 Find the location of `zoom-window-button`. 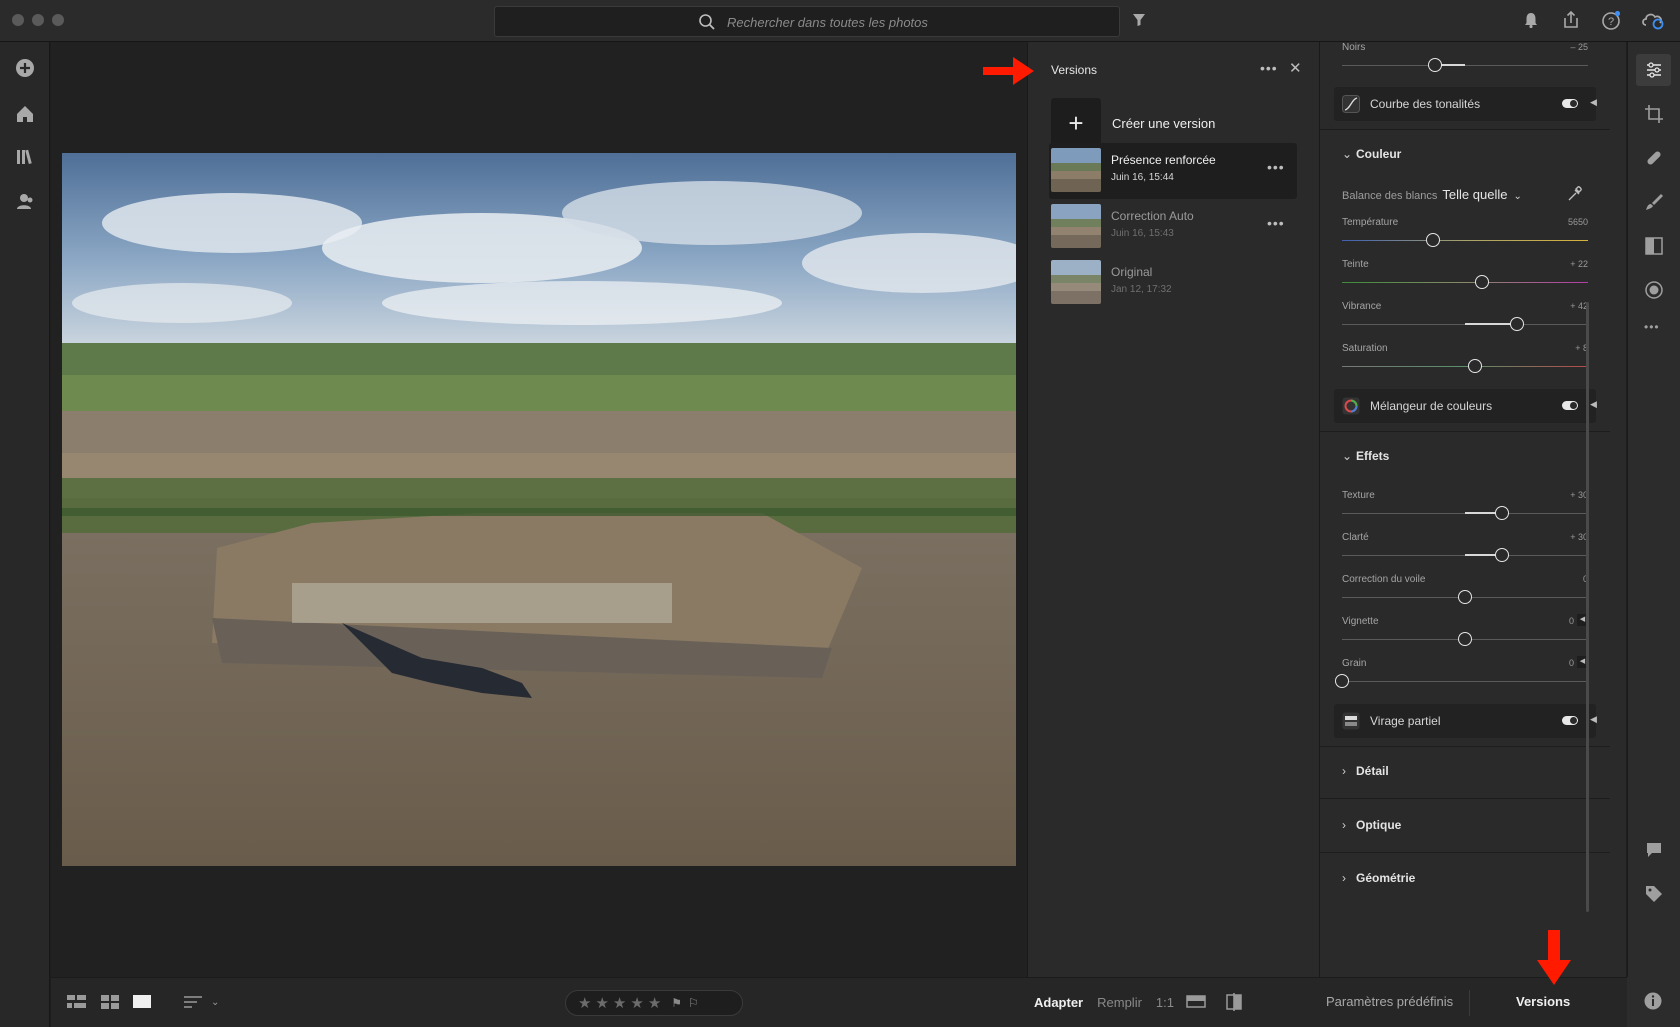

zoom-window-button is located at coordinates (58, 20).